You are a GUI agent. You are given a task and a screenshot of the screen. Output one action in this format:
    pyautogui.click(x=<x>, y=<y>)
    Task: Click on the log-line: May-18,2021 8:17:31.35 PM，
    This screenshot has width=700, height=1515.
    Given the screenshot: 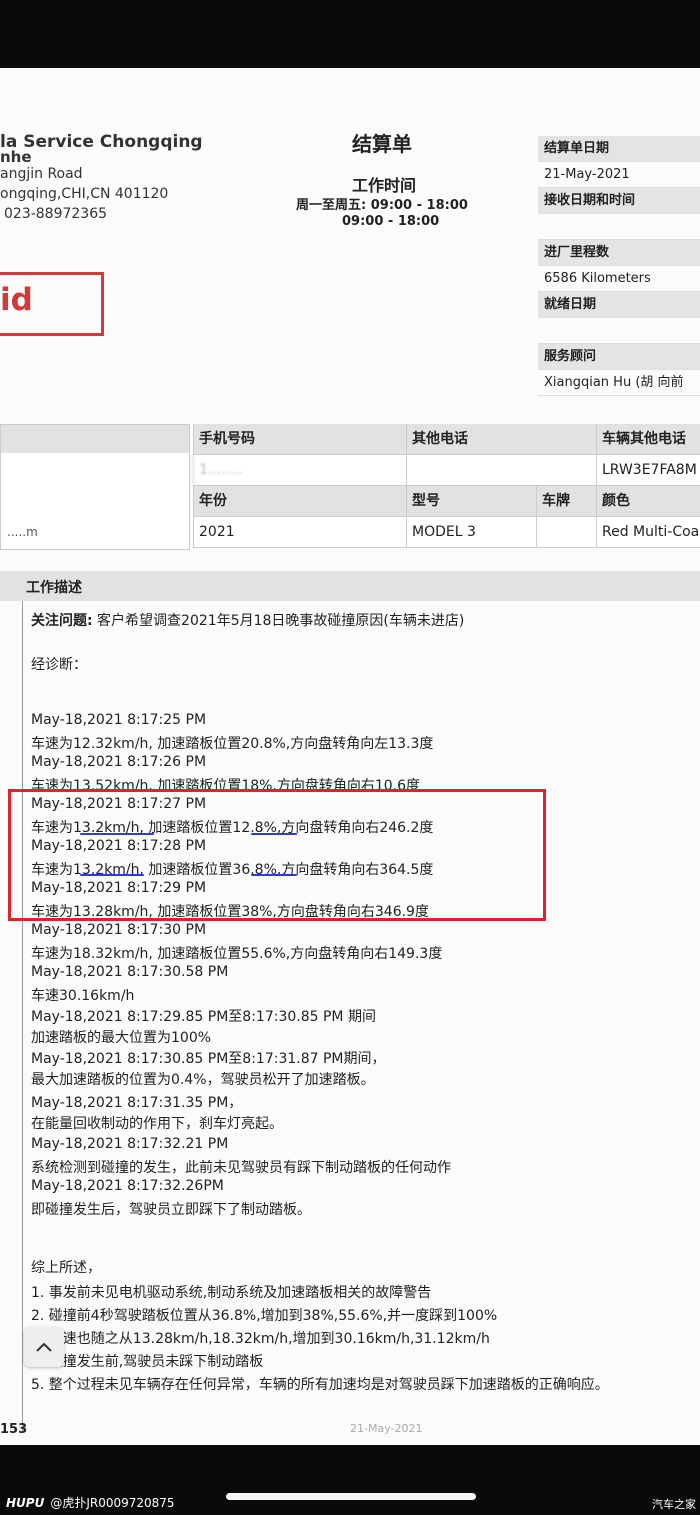 What is the action you would take?
    pyautogui.click(x=137, y=1103)
    